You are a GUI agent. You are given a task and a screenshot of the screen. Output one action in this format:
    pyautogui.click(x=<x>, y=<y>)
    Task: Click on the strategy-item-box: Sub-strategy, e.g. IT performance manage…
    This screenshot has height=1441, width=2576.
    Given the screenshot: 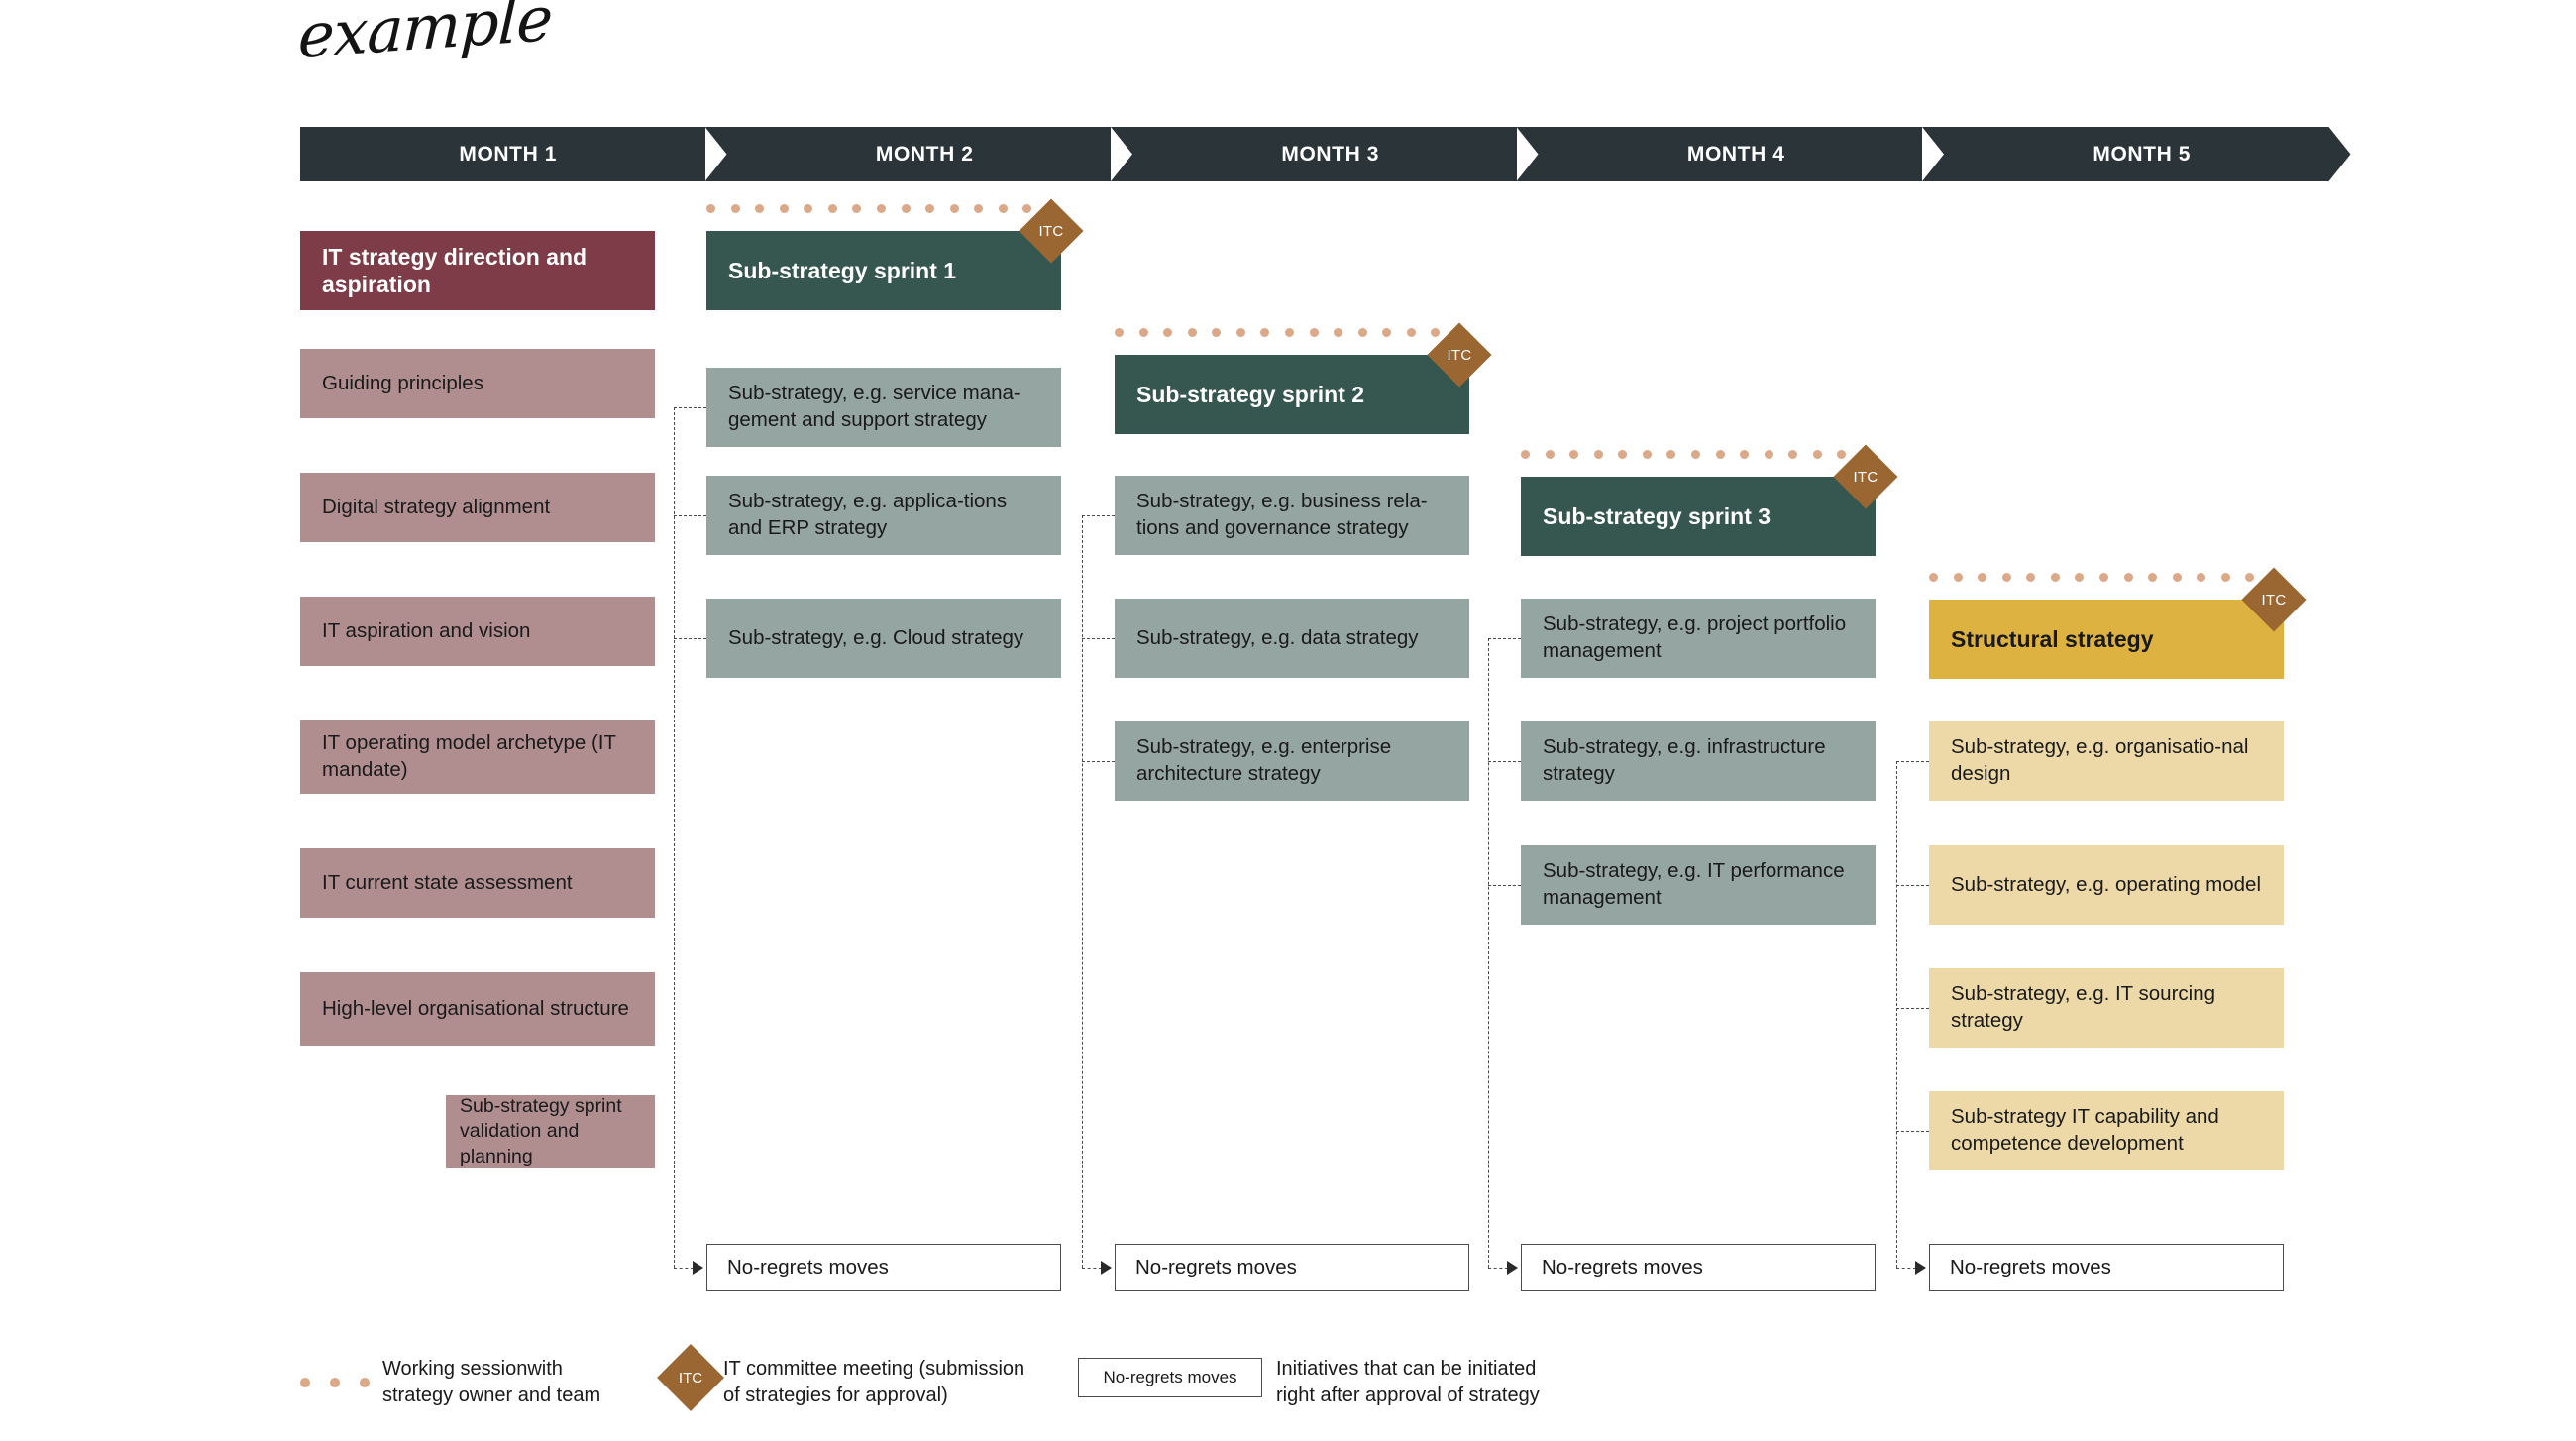 What is the action you would take?
    pyautogui.click(x=1699, y=885)
    